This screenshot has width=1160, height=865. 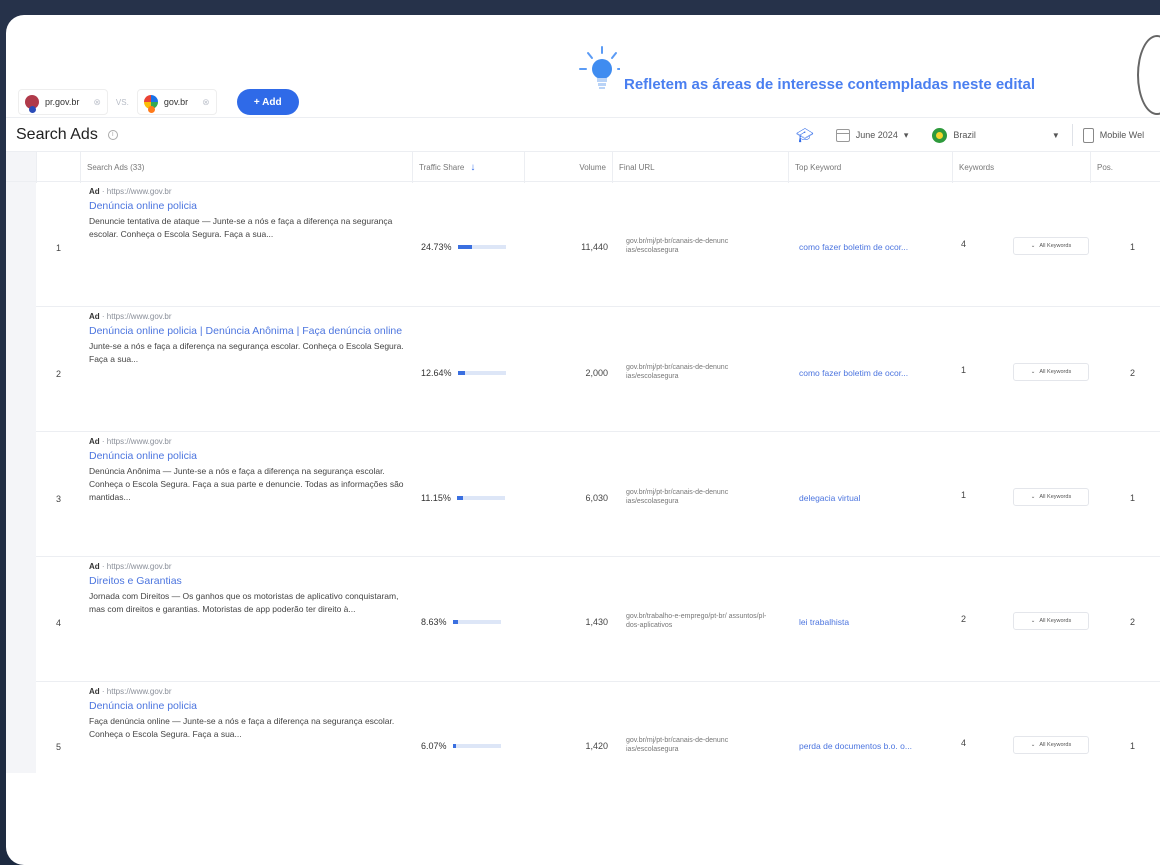 I want to click on header-share: Traffic Share ↓, so click(x=468, y=167).